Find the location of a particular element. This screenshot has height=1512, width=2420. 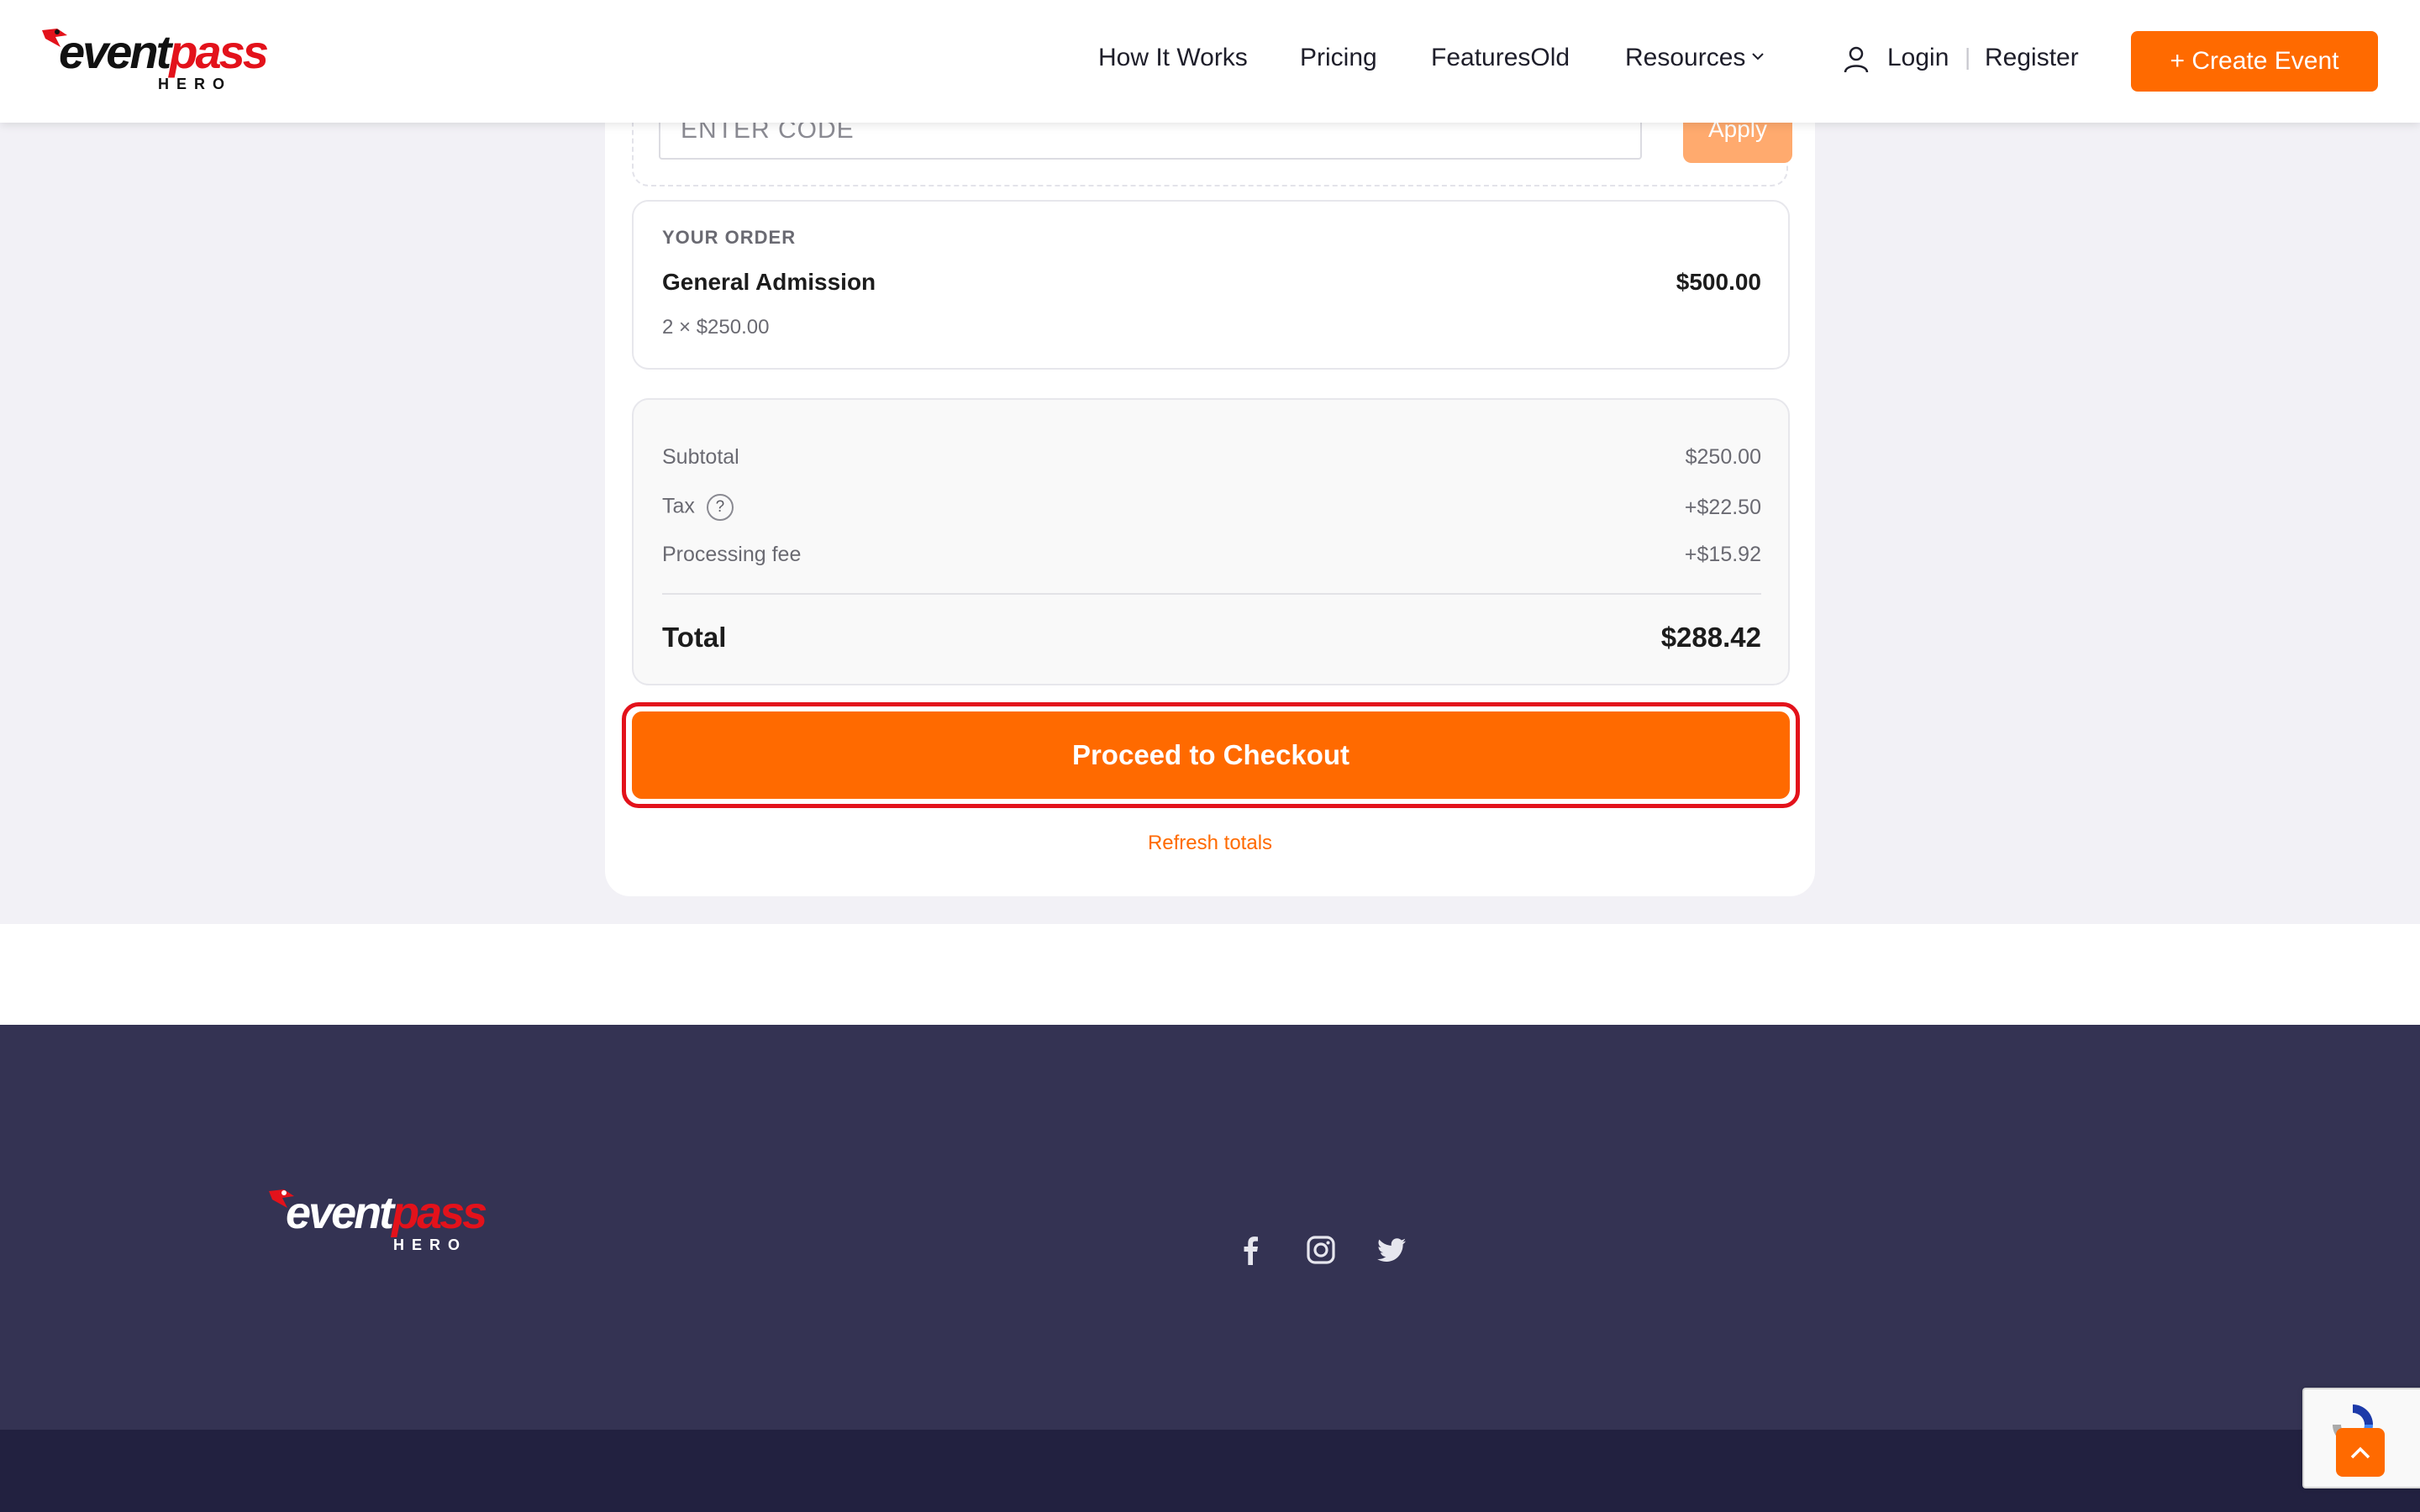

twitter-icon is located at coordinates (1391, 1249).